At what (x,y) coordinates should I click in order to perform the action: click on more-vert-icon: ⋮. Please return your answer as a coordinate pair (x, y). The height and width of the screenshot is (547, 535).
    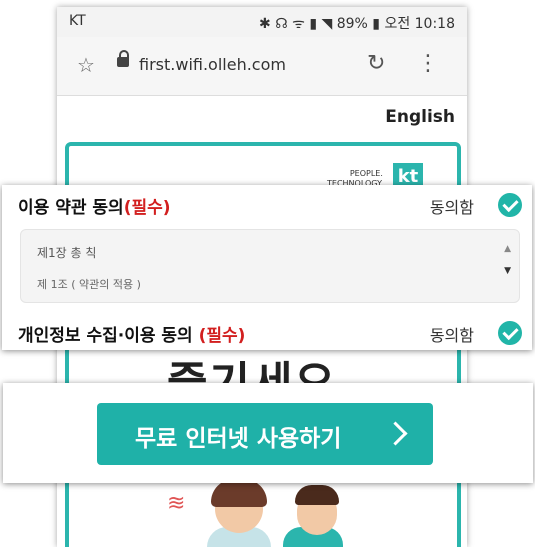
    Looking at the image, I should click on (428, 63).